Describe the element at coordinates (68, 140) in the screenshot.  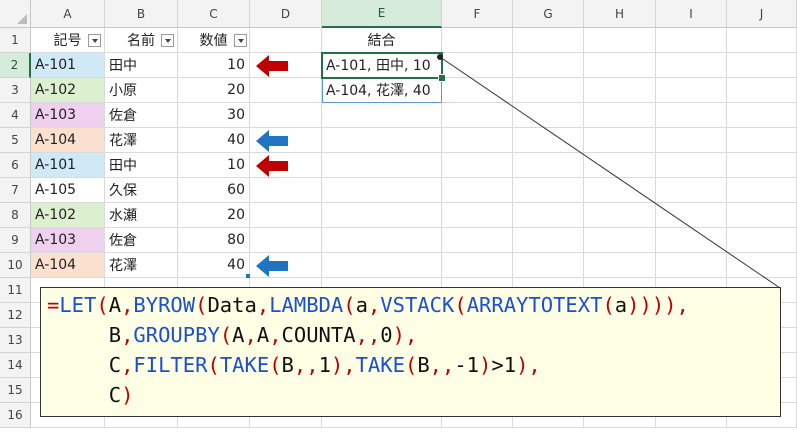
I see `cell-a5: A-104` at that location.